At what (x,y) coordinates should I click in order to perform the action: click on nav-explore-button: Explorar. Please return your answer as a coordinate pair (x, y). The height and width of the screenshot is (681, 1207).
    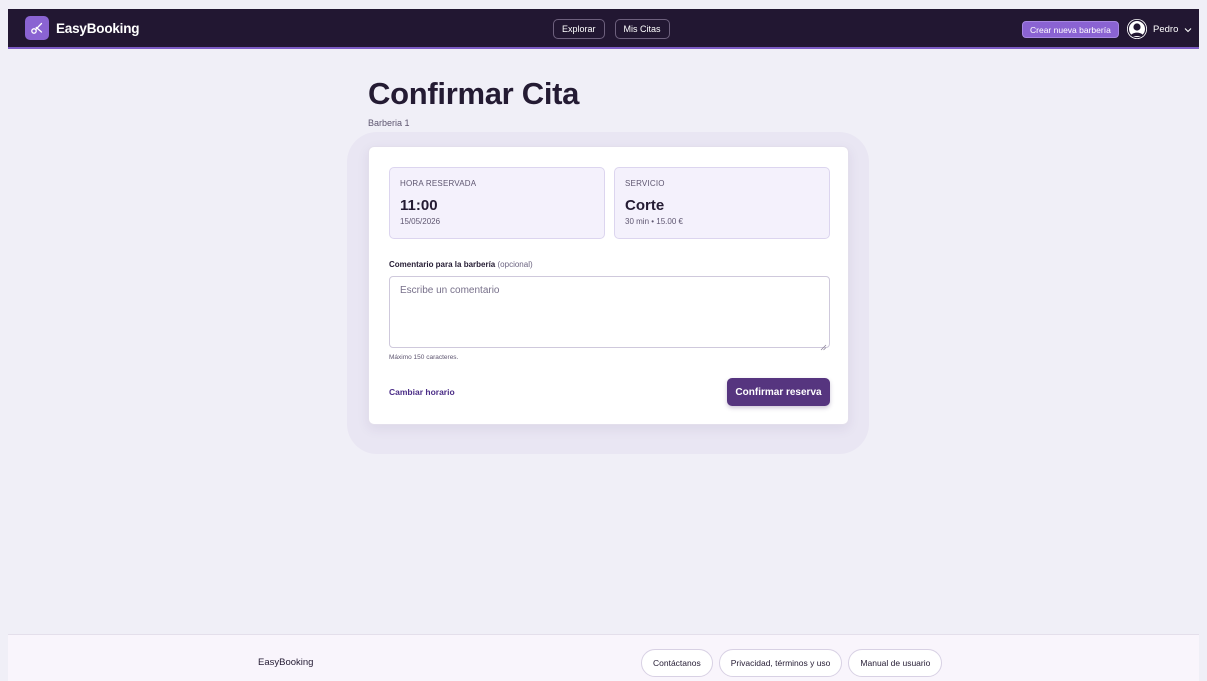
    Looking at the image, I should click on (579, 29).